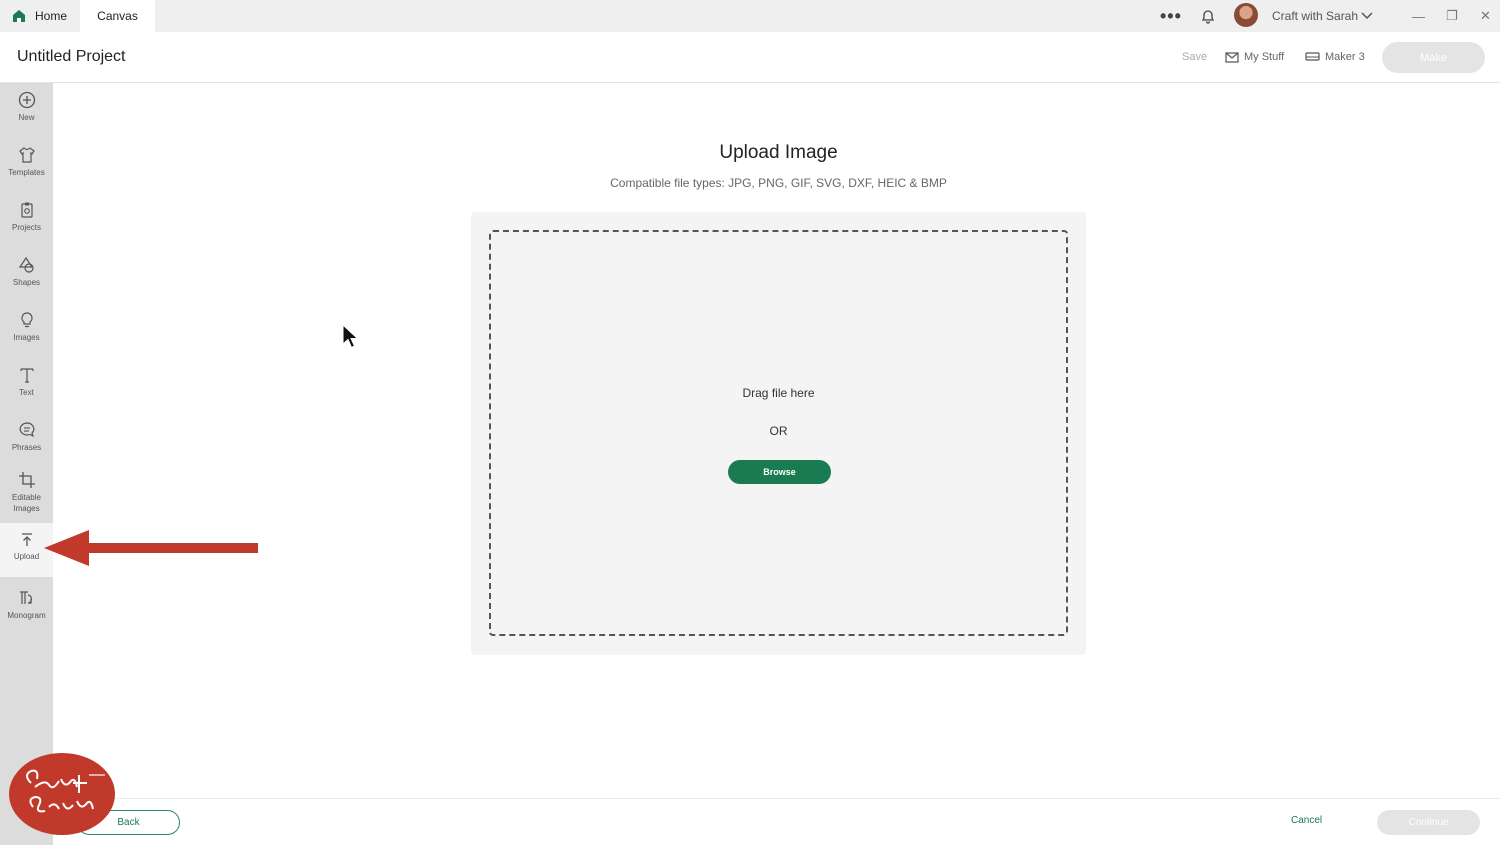 This screenshot has width=1500, height=845. I want to click on close-icon: ✕, so click(1485, 15).